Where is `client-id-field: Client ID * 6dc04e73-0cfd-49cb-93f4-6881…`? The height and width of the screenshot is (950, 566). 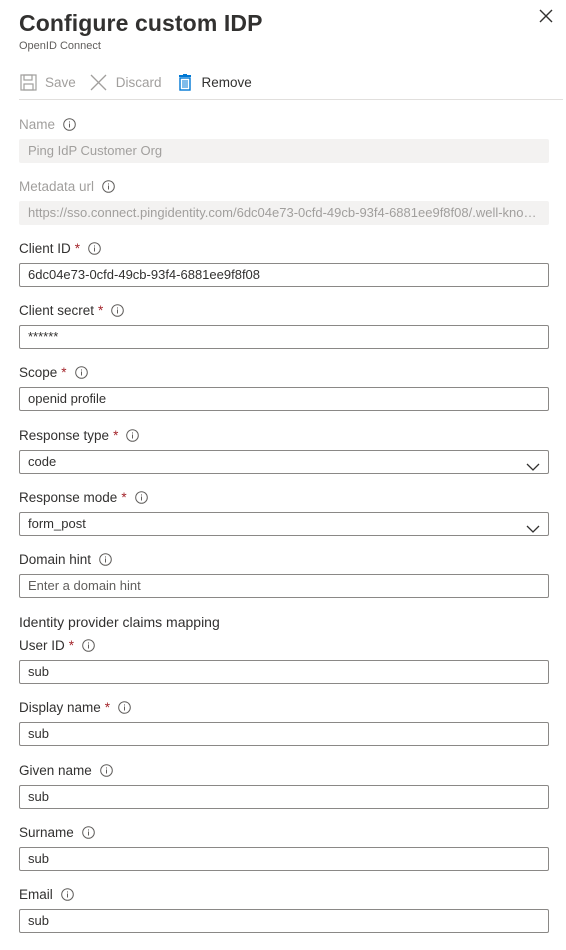 client-id-field: Client ID * 6dc04e73-0cfd-49cb-93f4-6881… is located at coordinates (284, 263).